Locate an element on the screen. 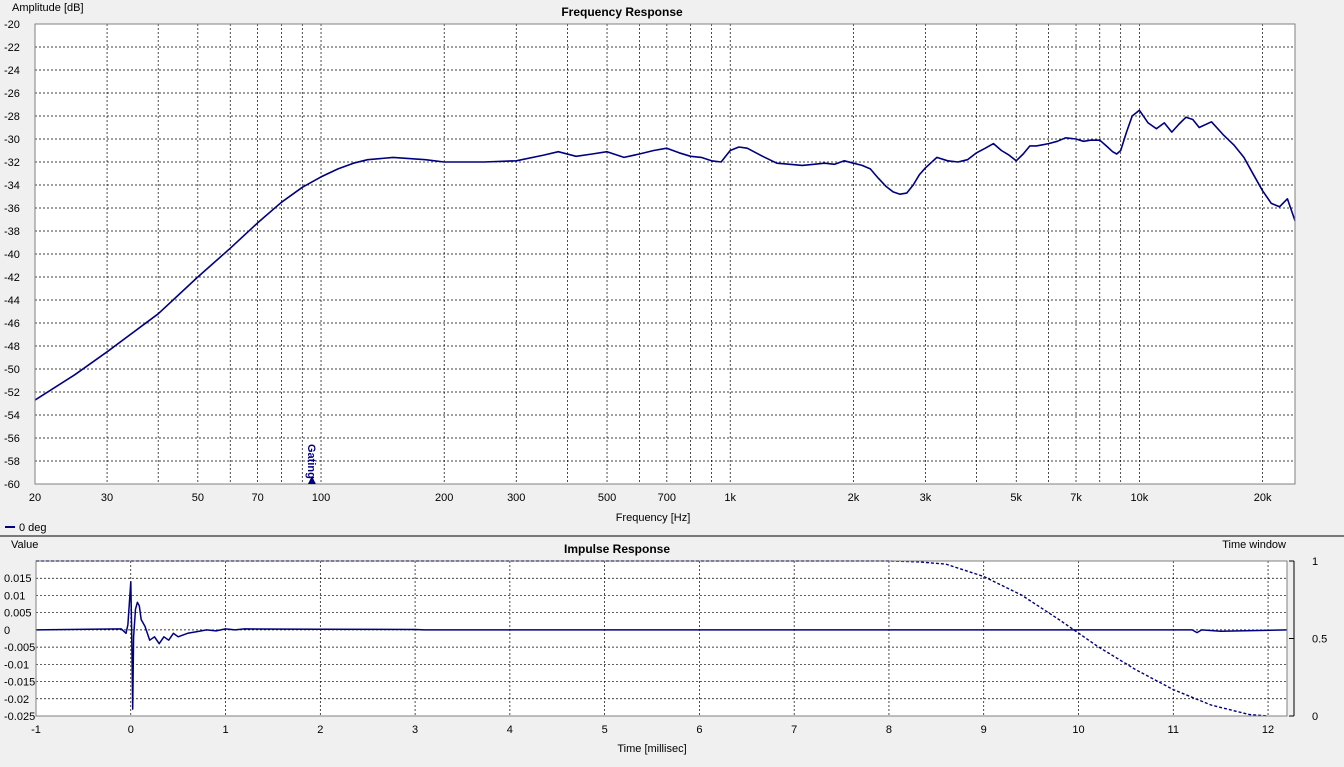 This screenshot has width=1344, height=767. y2-tick-label: 0 is located at coordinates (1315, 717).